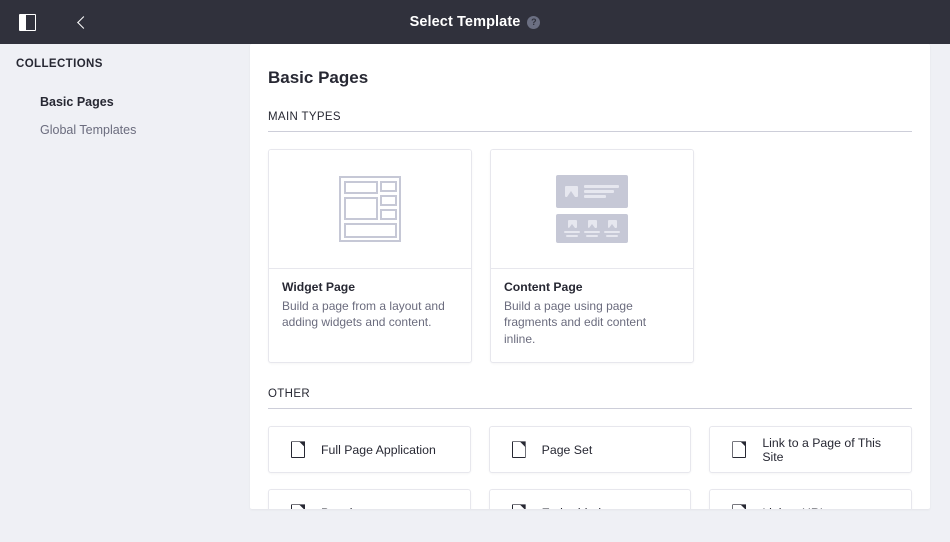  I want to click on other-card-full-page-application: Full Page Application, so click(369, 450).